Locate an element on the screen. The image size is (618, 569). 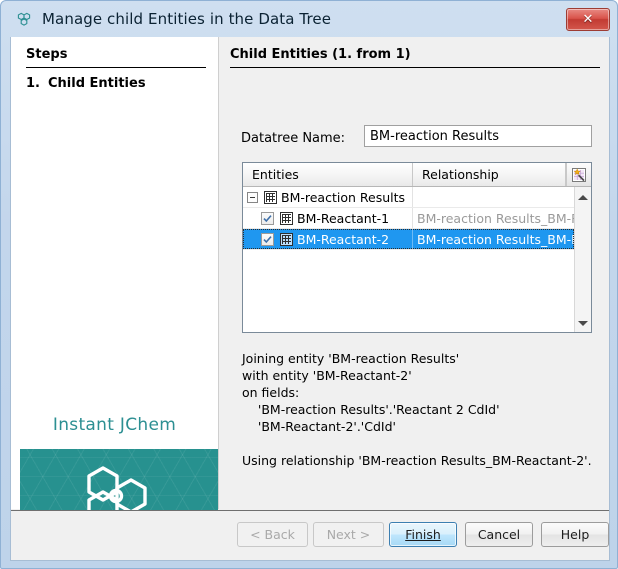
help-button: Help is located at coordinates (575, 534).